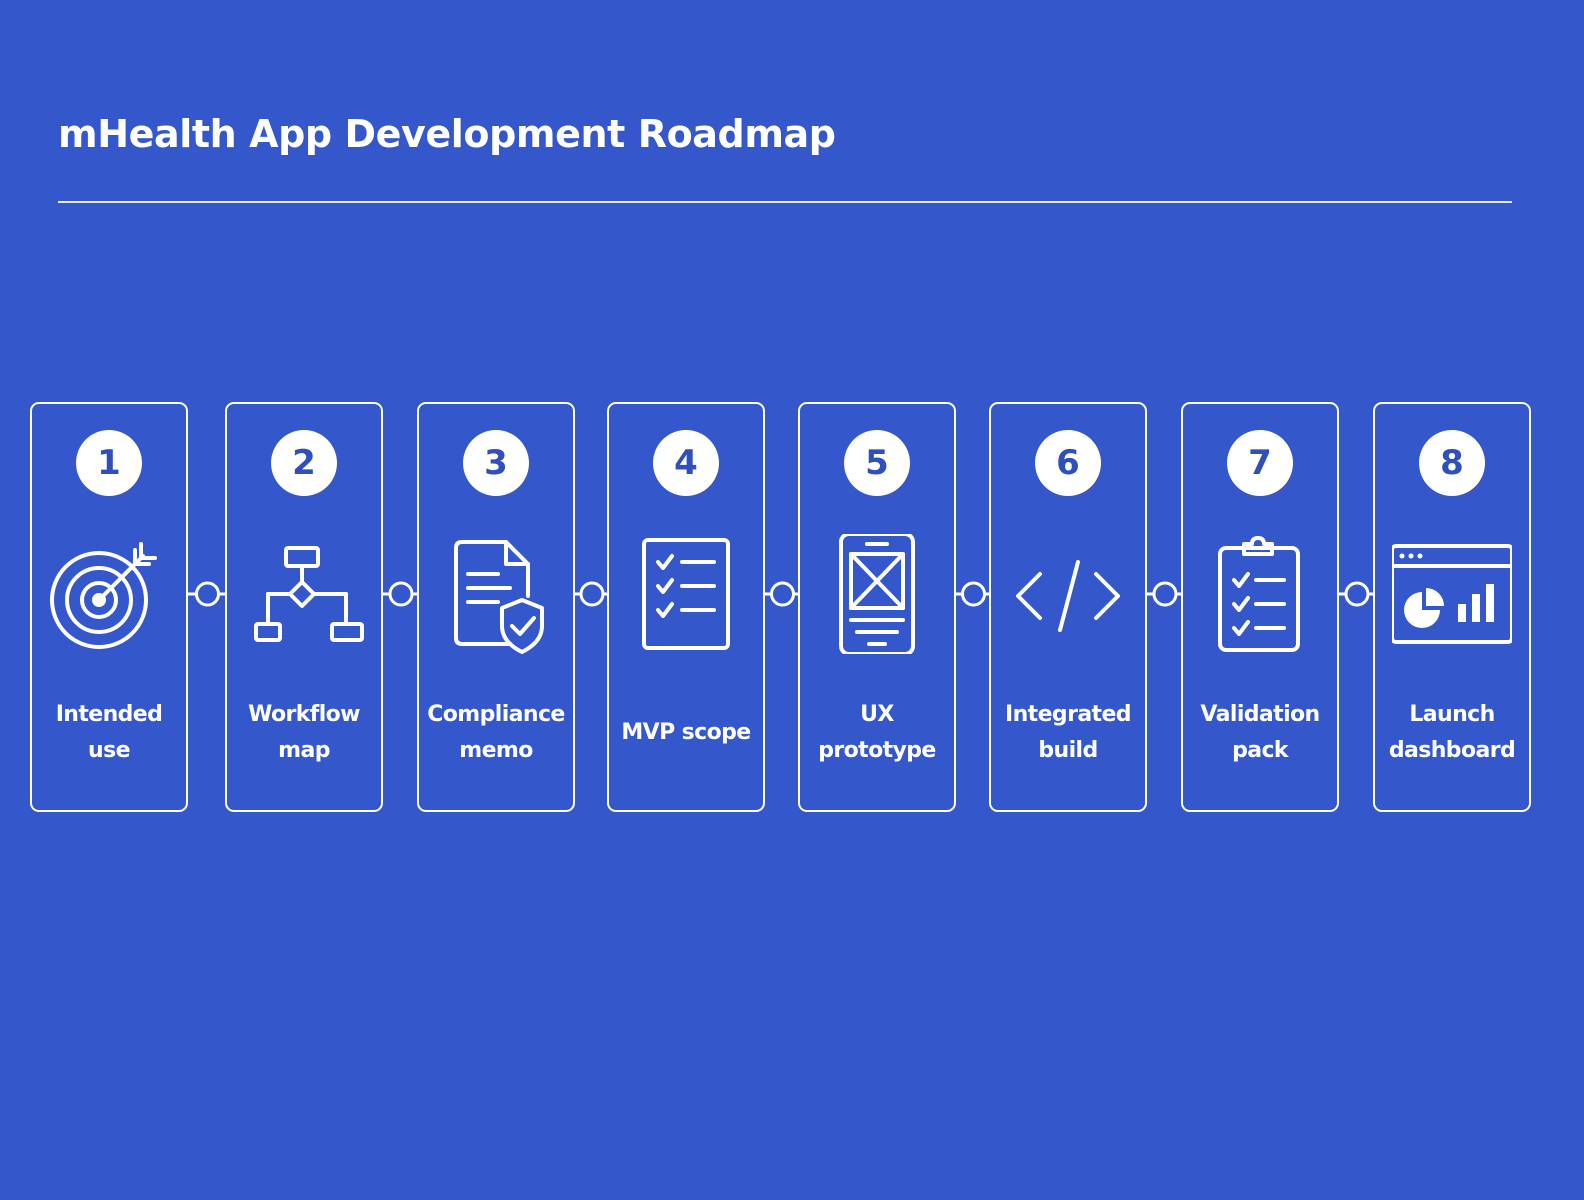  Describe the element at coordinates (1260, 594) in the screenshot. I see `clipboard-checklist-icon` at that location.